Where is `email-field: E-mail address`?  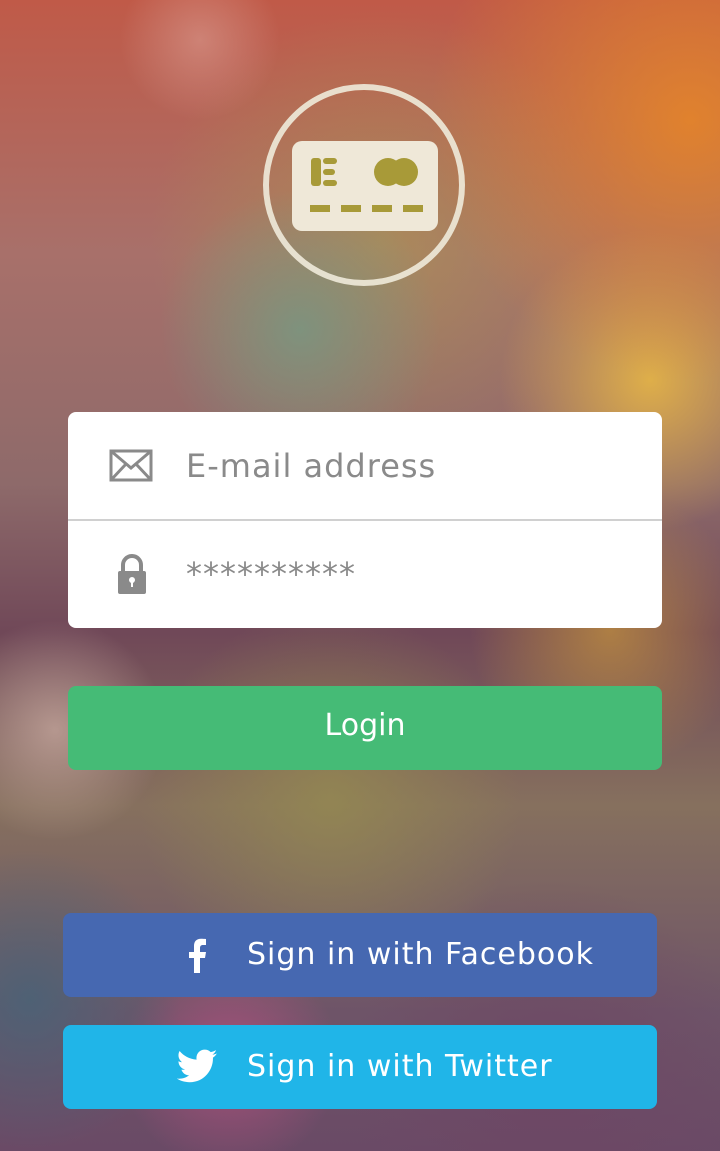
email-field: E-mail address is located at coordinates (365, 466).